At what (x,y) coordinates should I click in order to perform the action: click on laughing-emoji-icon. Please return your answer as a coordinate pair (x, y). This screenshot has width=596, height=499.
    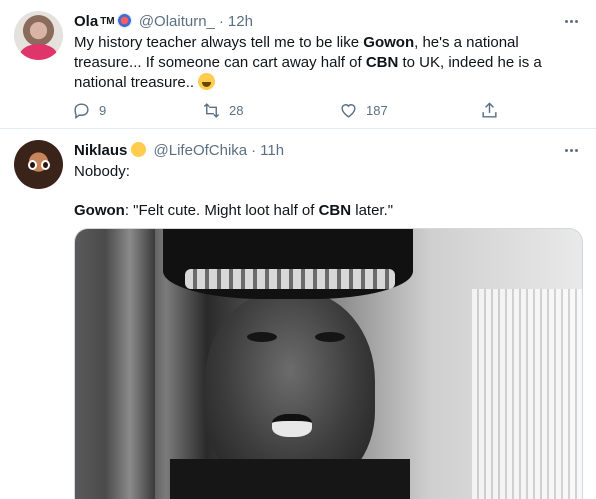
    Looking at the image, I should click on (207, 81).